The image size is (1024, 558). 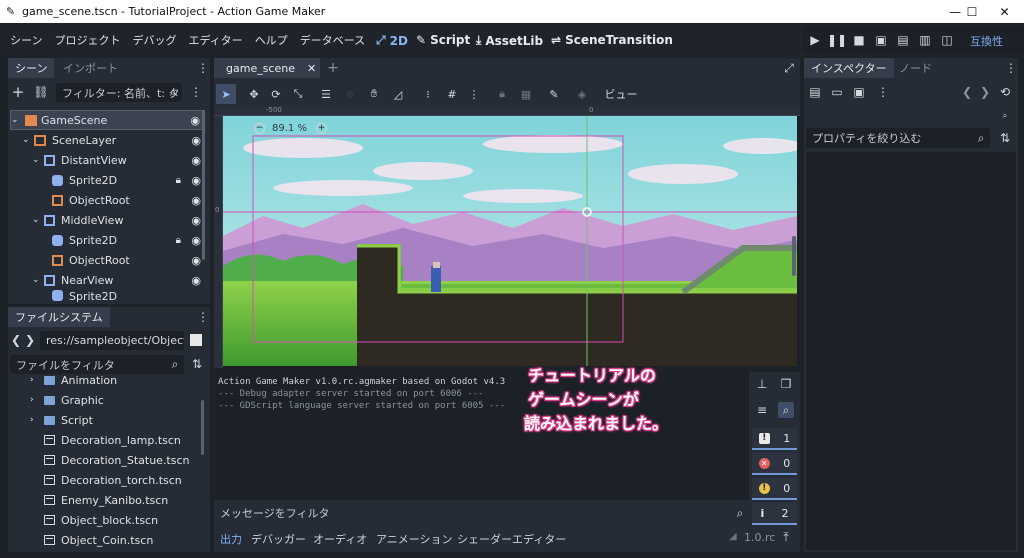 I want to click on mode-assetlib-button: ⤓ AssetLib, so click(x=509, y=40).